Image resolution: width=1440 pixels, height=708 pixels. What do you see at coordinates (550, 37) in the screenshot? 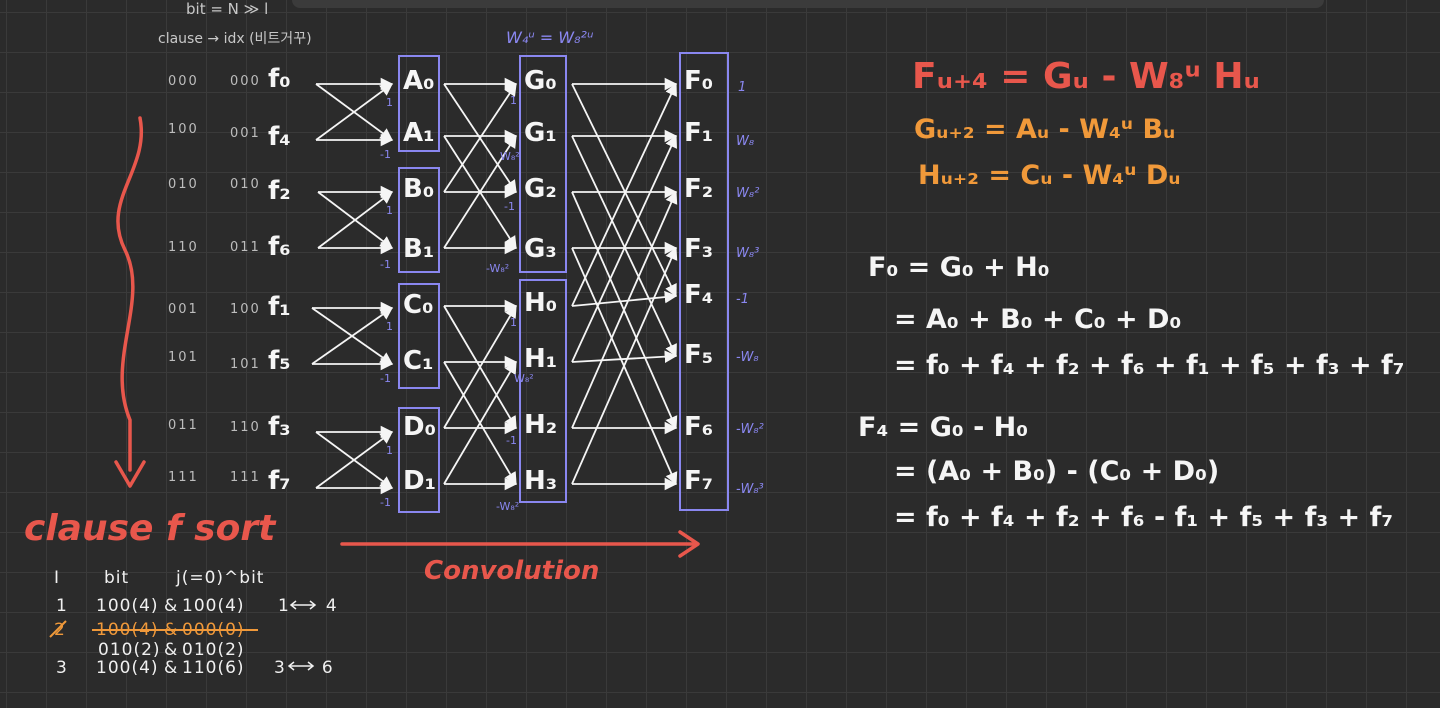
I see `stage2-header: W₄ᵘ = W₈²ᵘ` at bounding box center [550, 37].